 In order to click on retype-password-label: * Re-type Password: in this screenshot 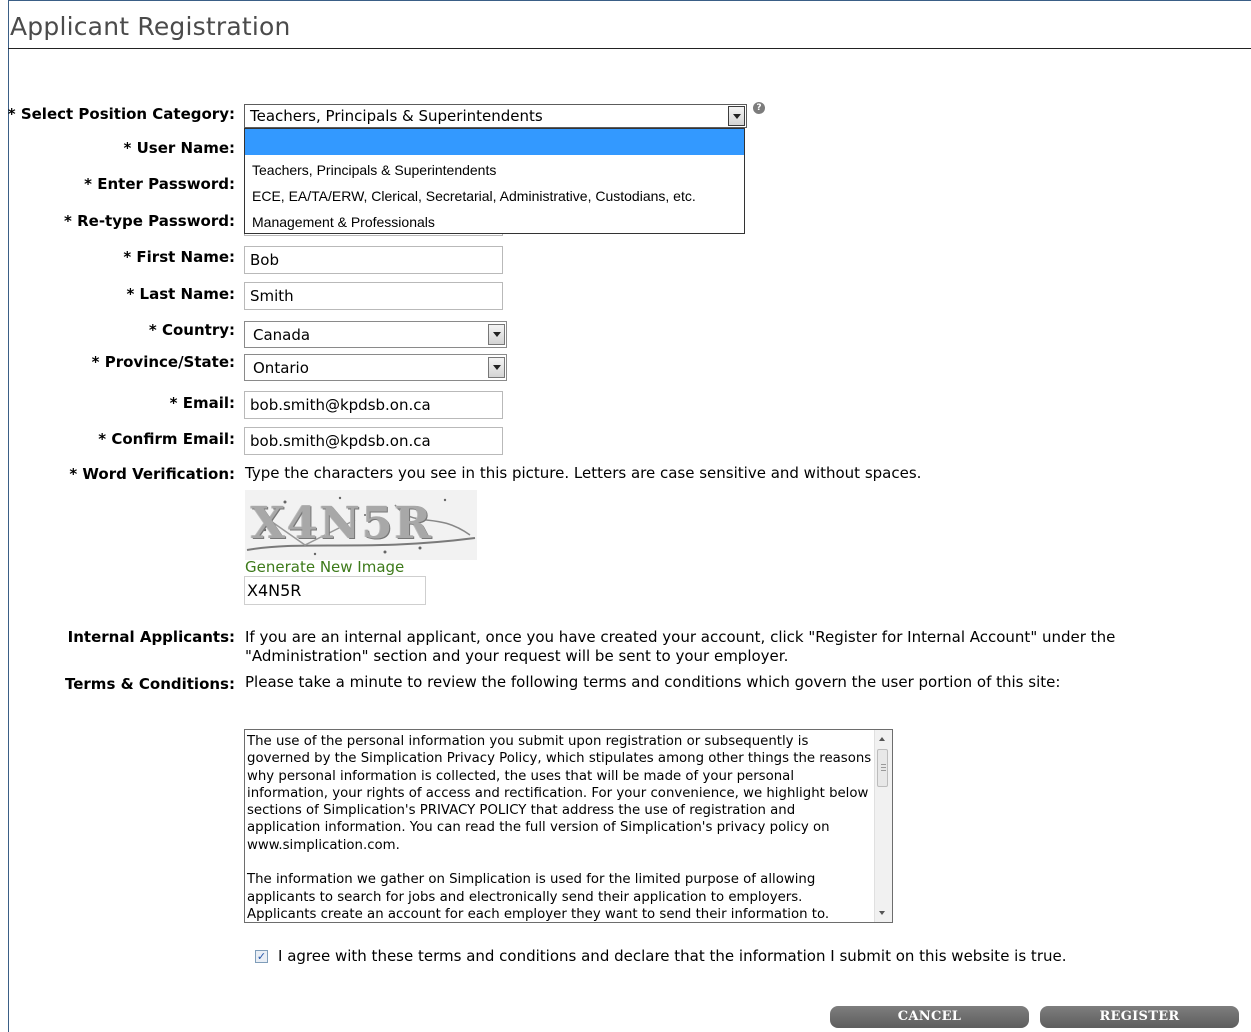, I will do `click(149, 221)`.